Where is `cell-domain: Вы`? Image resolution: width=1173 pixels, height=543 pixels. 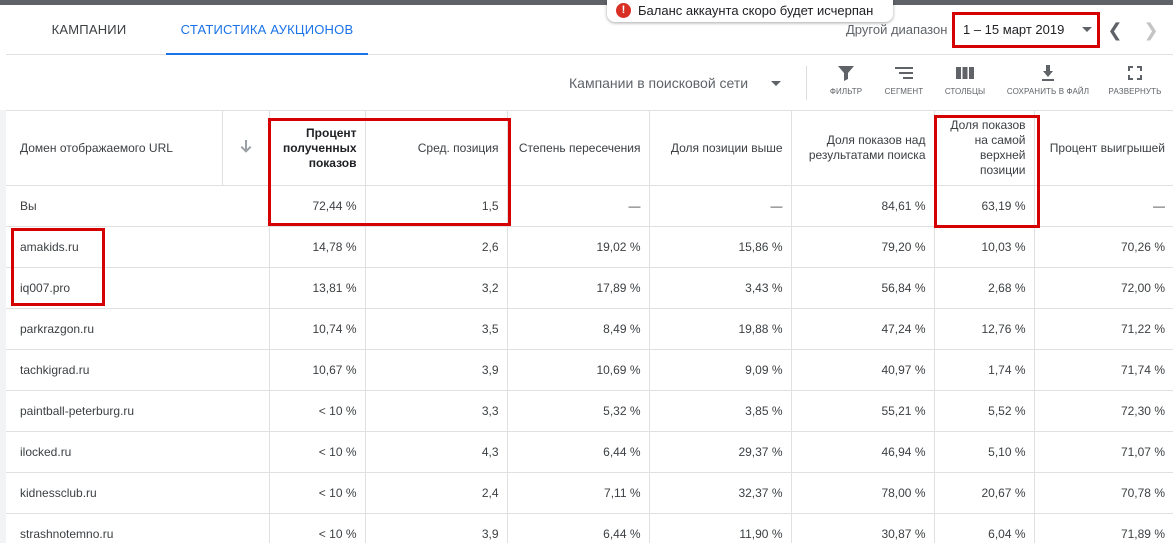
cell-domain: Вы is located at coordinates (138, 206).